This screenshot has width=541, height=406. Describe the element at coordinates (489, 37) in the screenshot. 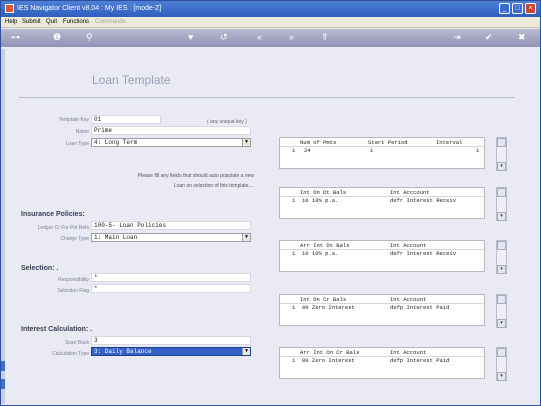

I see `check-icon: ✔` at that location.